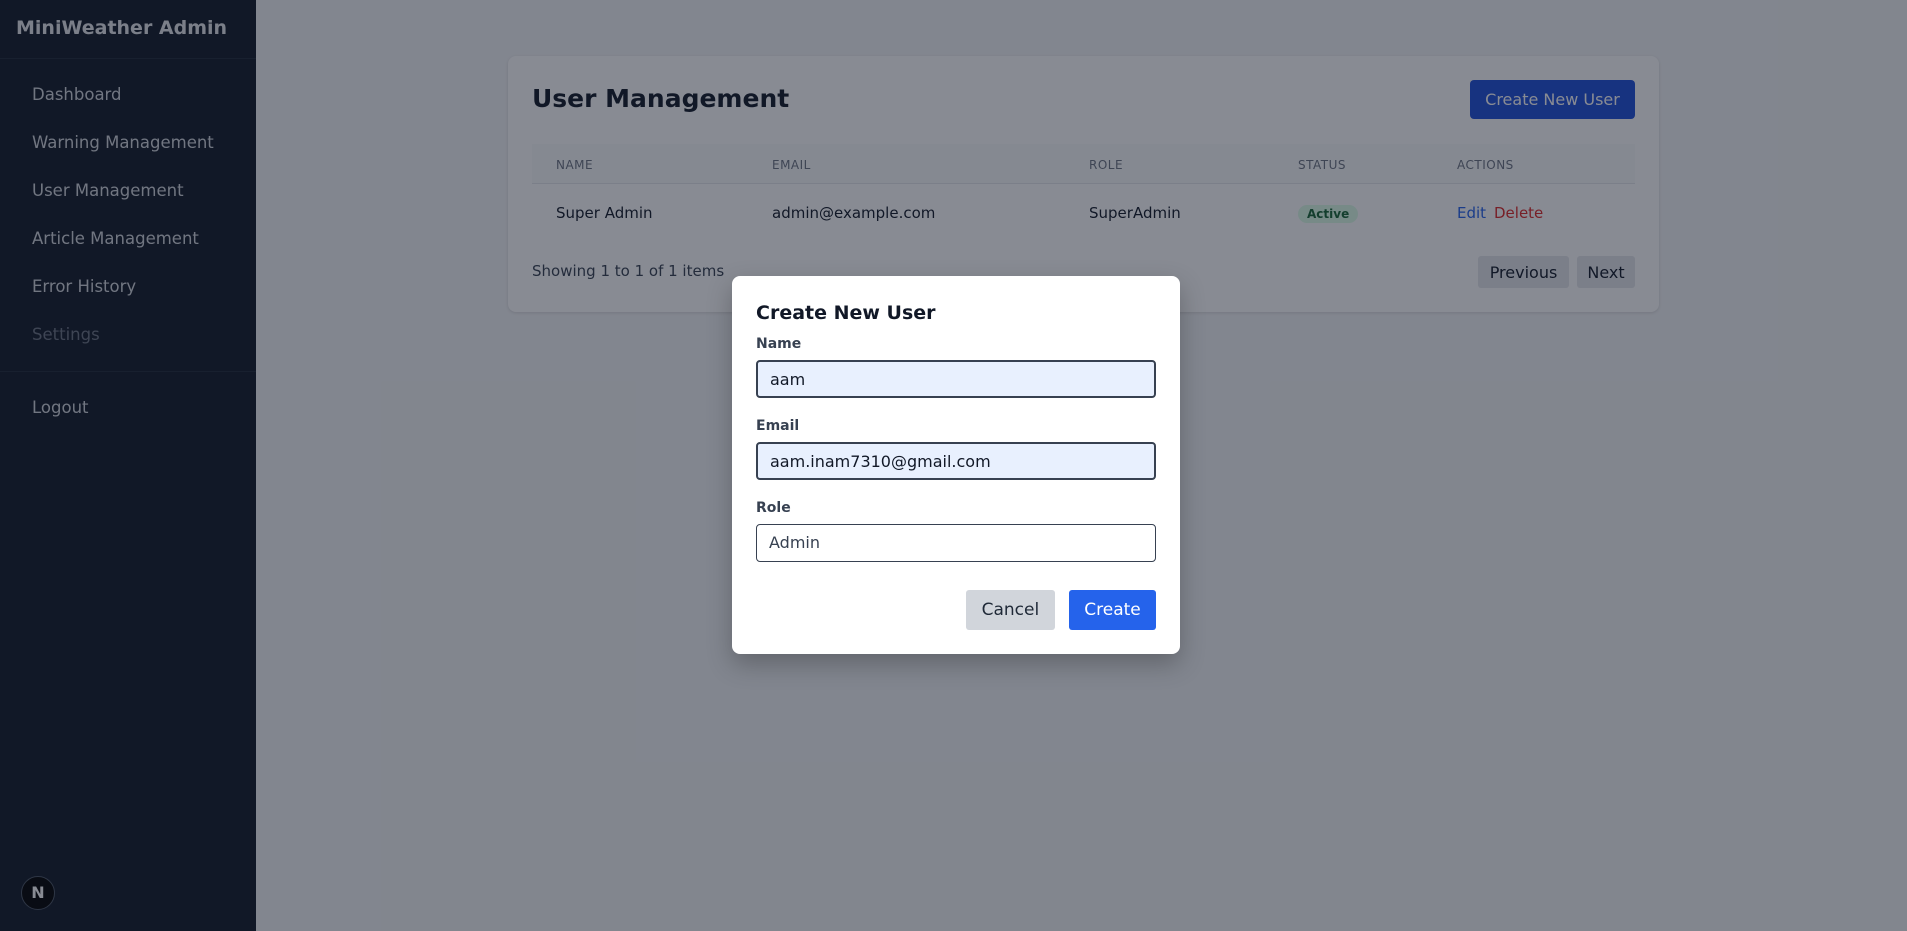 This screenshot has width=1907, height=931. What do you see at coordinates (779, 344) in the screenshot?
I see `name-label: Name` at bounding box center [779, 344].